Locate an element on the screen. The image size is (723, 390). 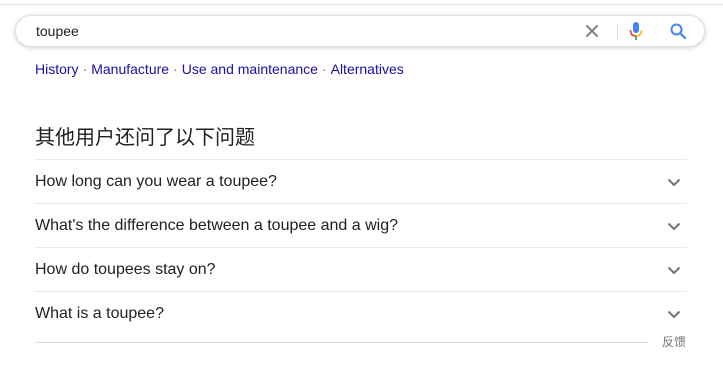
related-link-alternatives: Alternatives is located at coordinates (367, 69).